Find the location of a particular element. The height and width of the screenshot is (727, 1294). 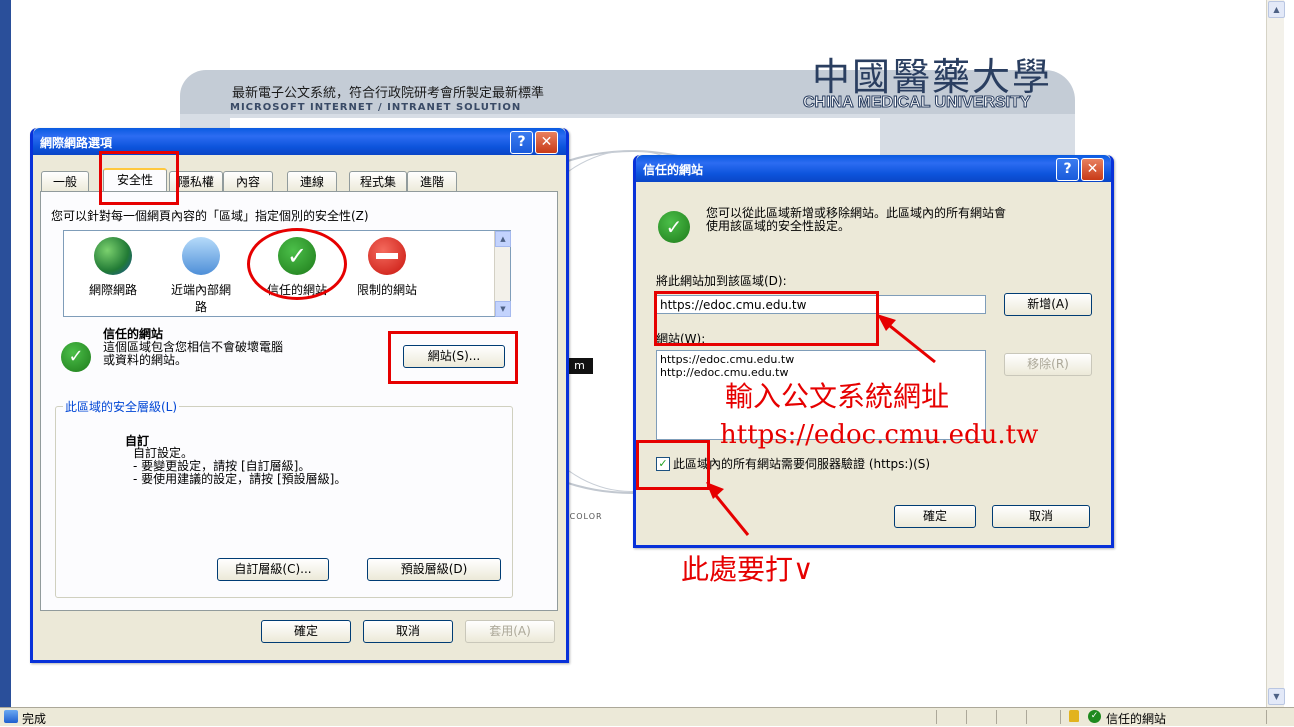

status-text: 完成 is located at coordinates (34, 719).